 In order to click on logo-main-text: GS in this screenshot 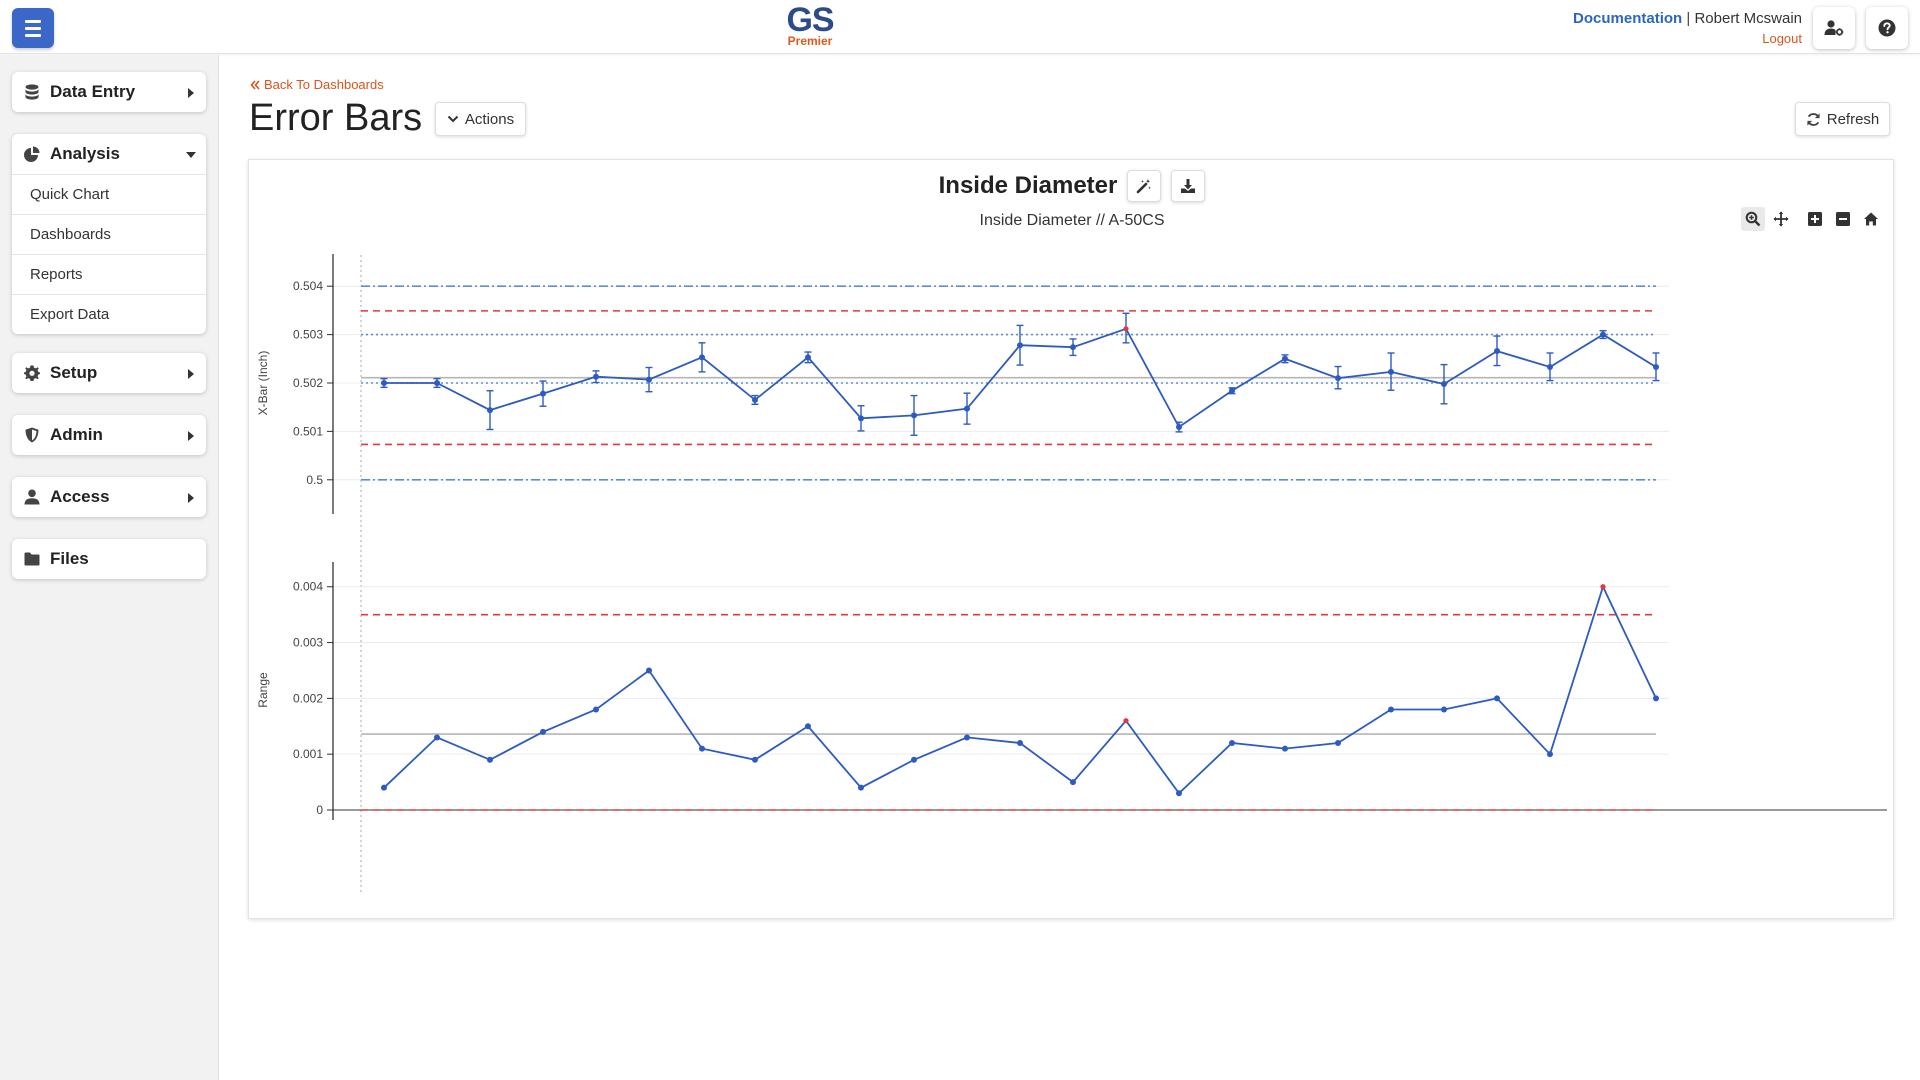, I will do `click(810, 20)`.